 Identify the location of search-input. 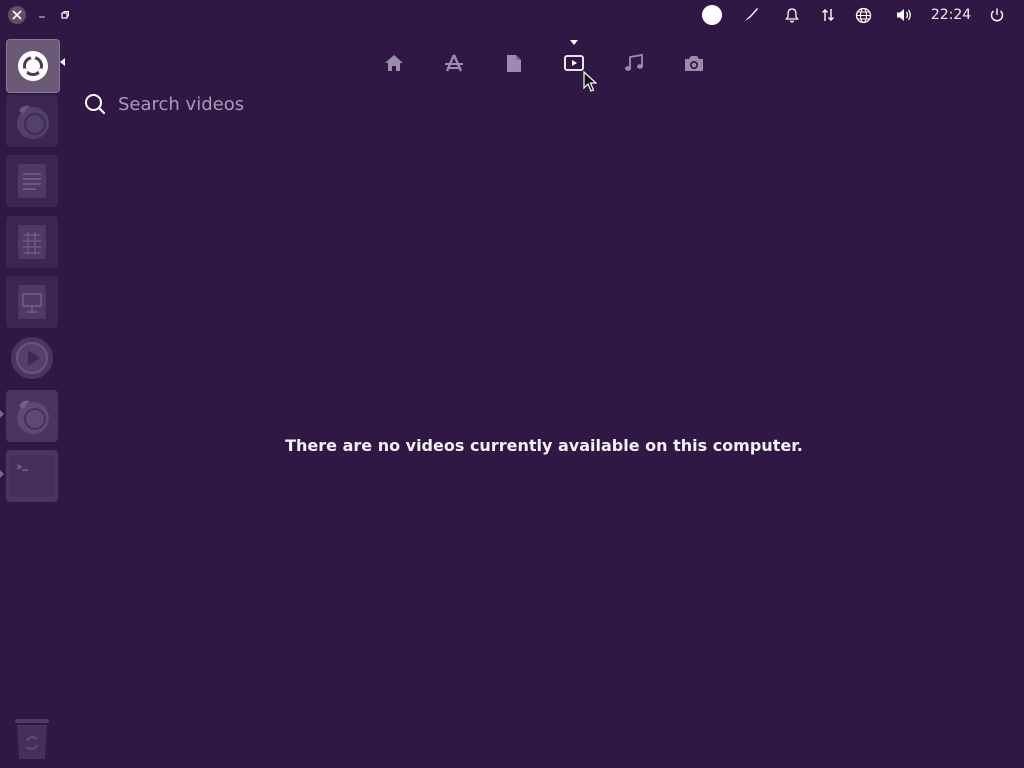
(298, 104).